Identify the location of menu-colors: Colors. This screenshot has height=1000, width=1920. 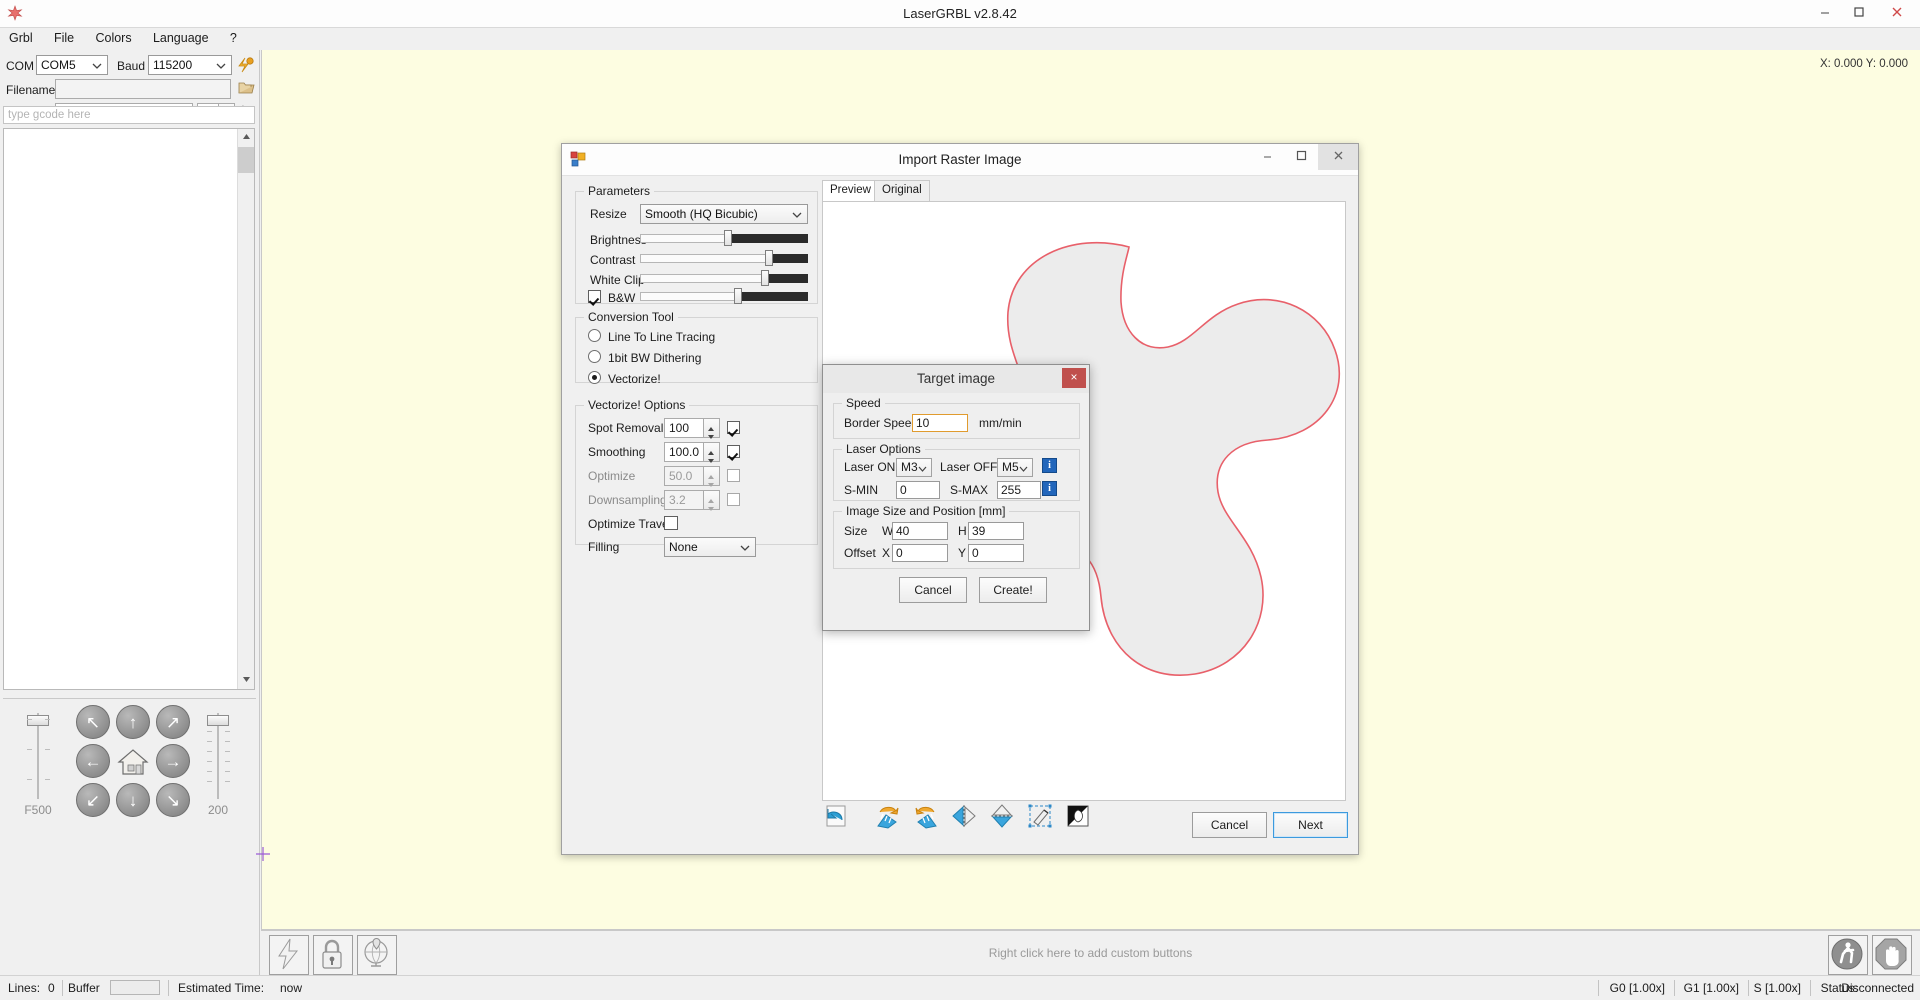
(113, 38).